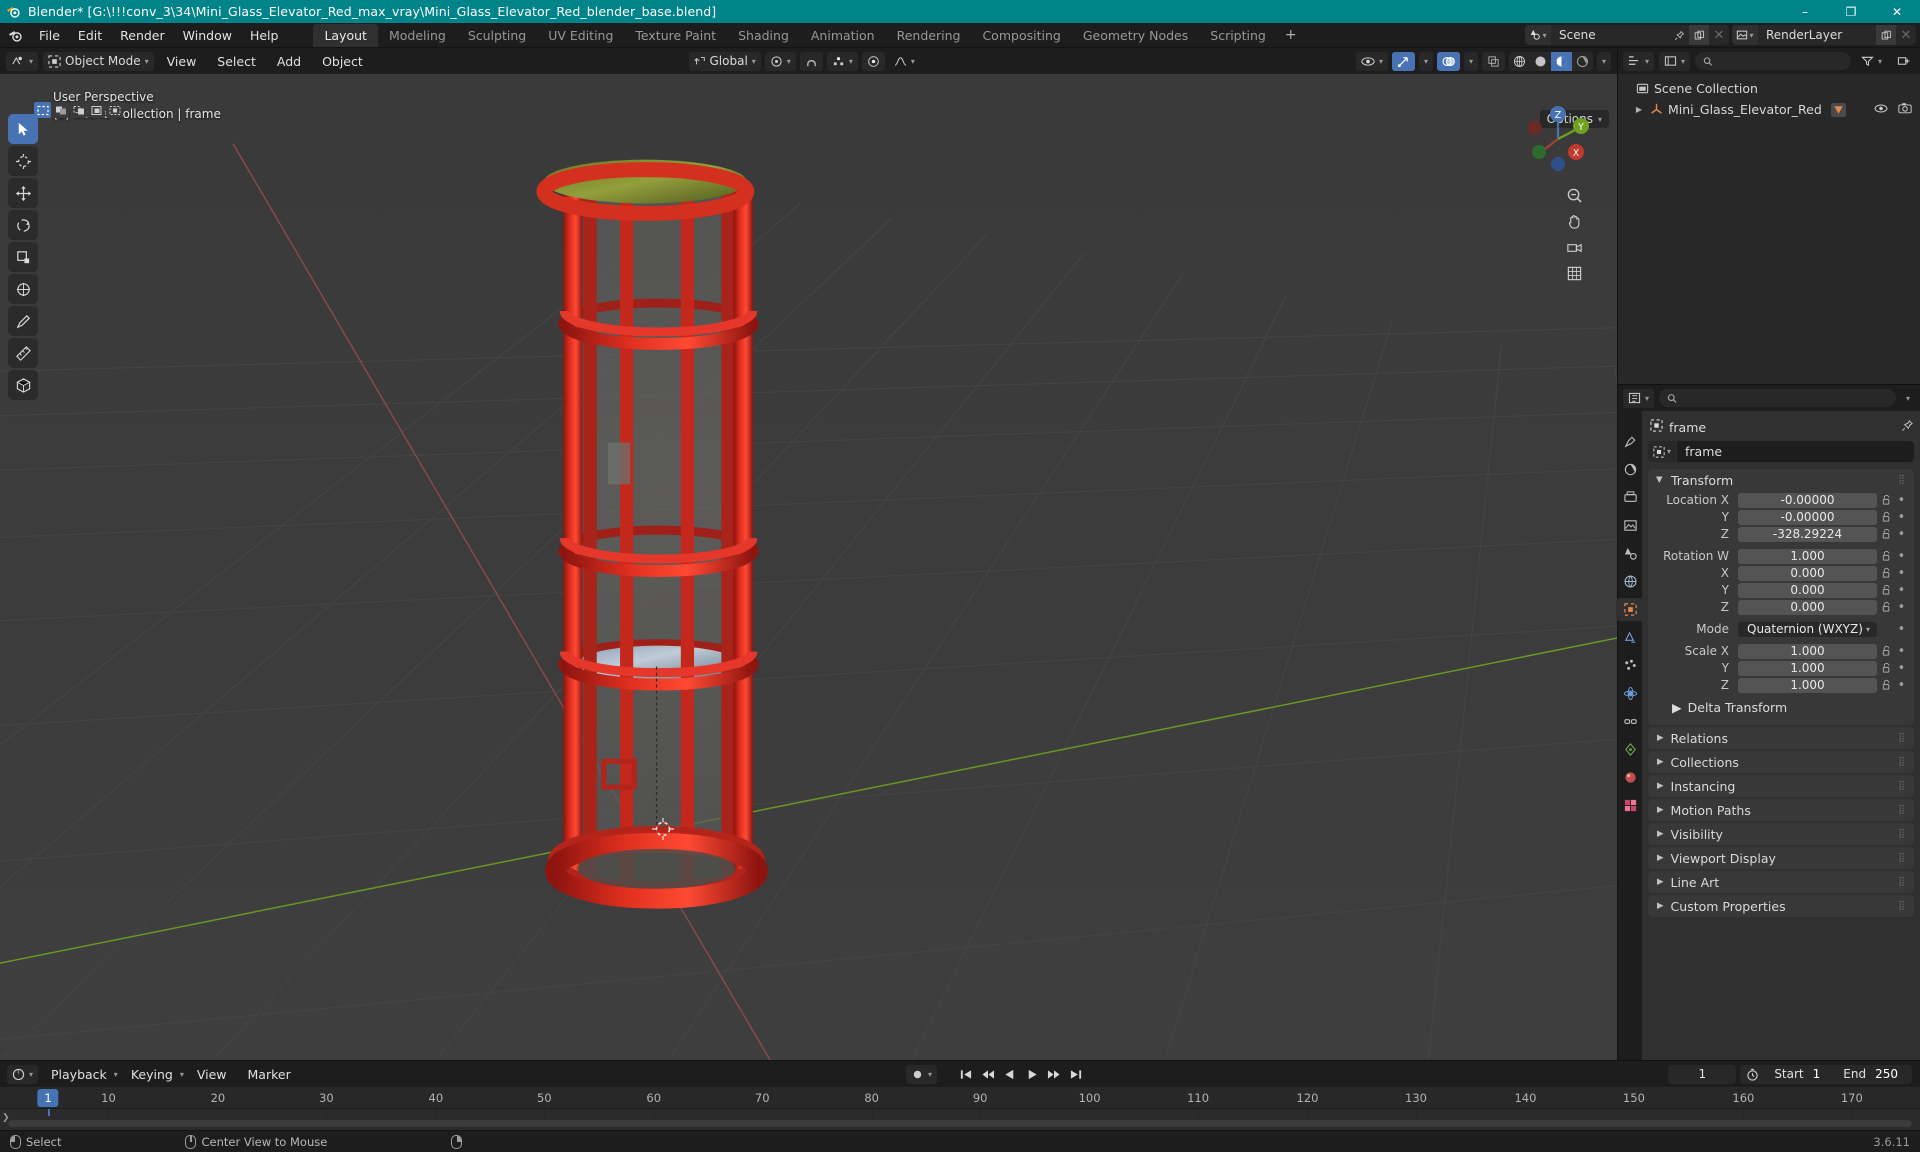  I want to click on pivot-point-selector: ▾, so click(780, 61).